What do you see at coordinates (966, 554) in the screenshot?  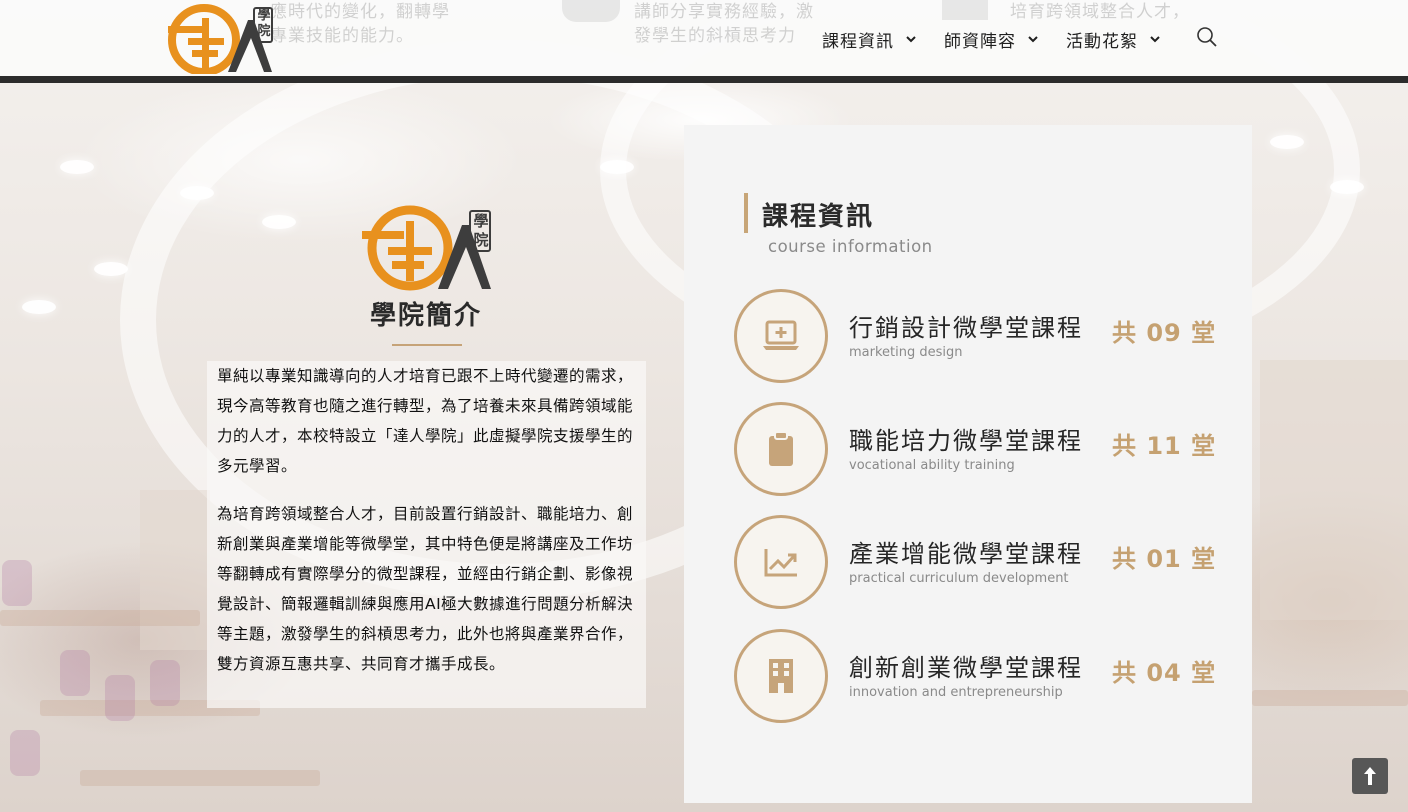 I see `course-name: 產業增能微學堂課程` at bounding box center [966, 554].